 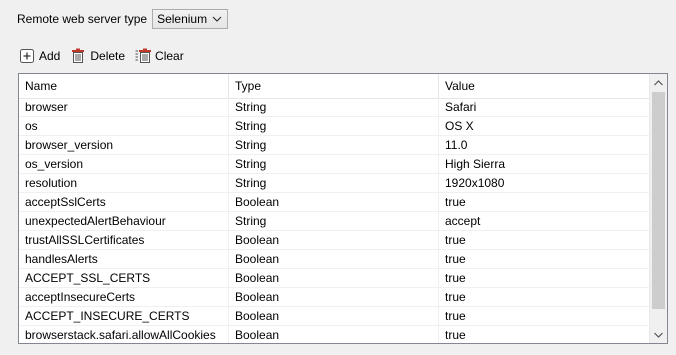 I want to click on table-row: trustAllSSLCertificates Boolean true, so click(x=335, y=240).